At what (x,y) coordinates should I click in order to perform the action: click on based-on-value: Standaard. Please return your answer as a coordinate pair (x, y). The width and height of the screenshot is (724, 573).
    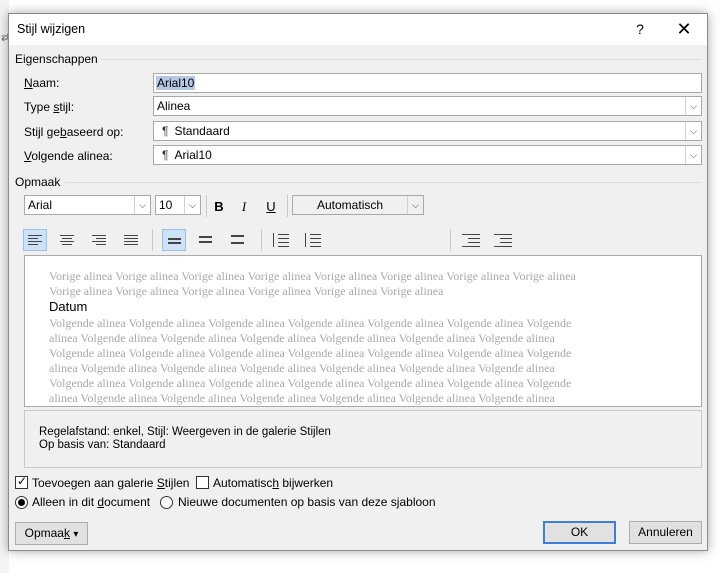
    Looking at the image, I should click on (202, 131).